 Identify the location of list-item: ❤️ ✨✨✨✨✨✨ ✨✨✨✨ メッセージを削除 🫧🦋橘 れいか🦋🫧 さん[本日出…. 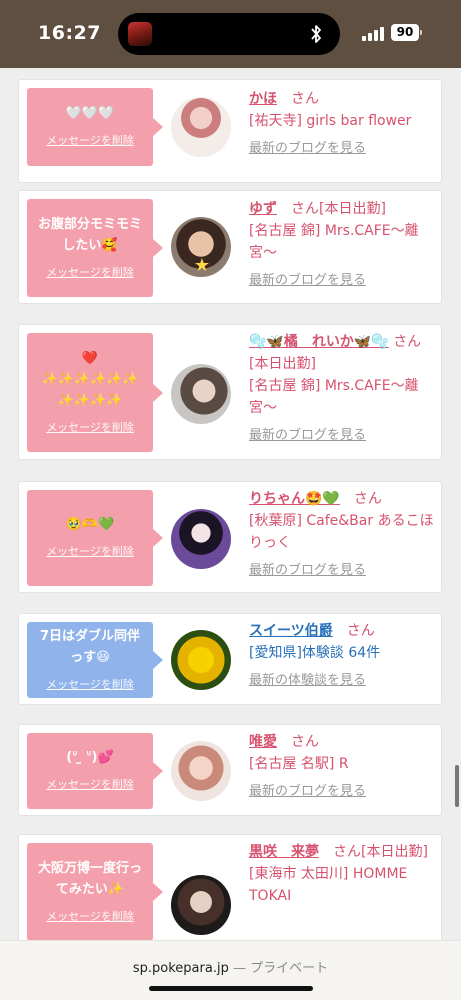
(230, 392).